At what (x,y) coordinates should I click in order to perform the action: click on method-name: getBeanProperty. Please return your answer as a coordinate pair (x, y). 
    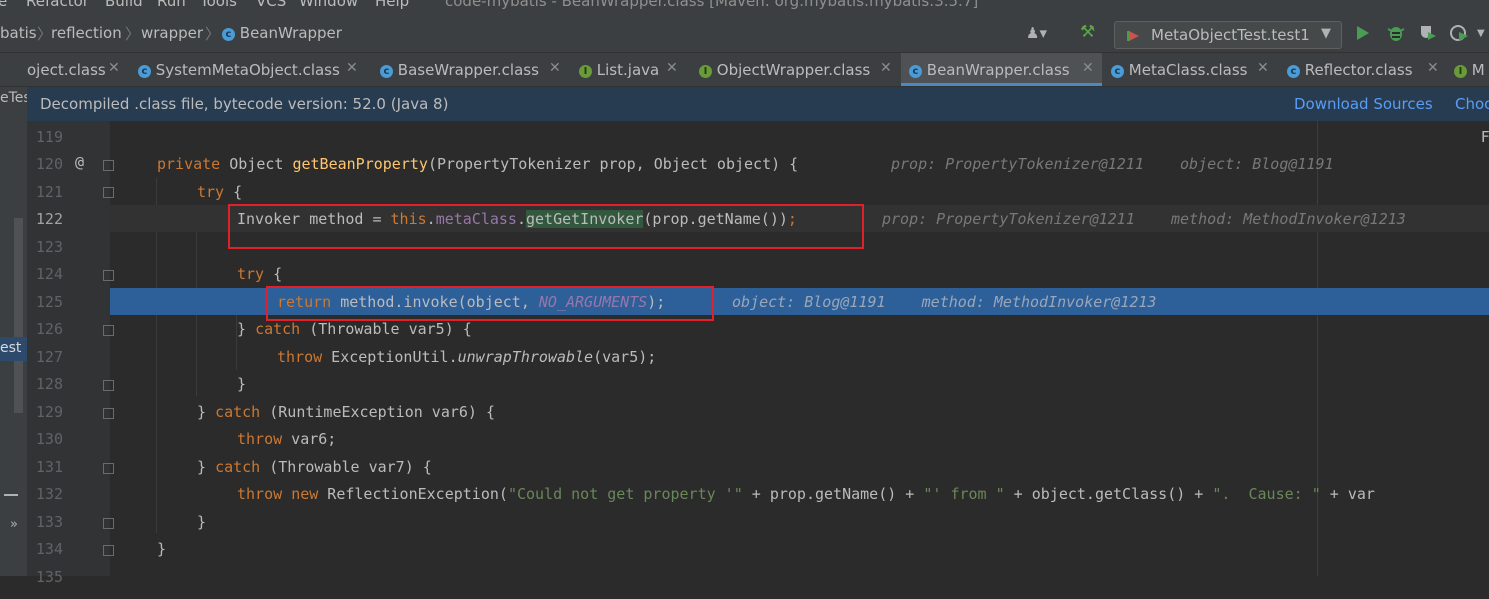
    Looking at the image, I should click on (360, 164).